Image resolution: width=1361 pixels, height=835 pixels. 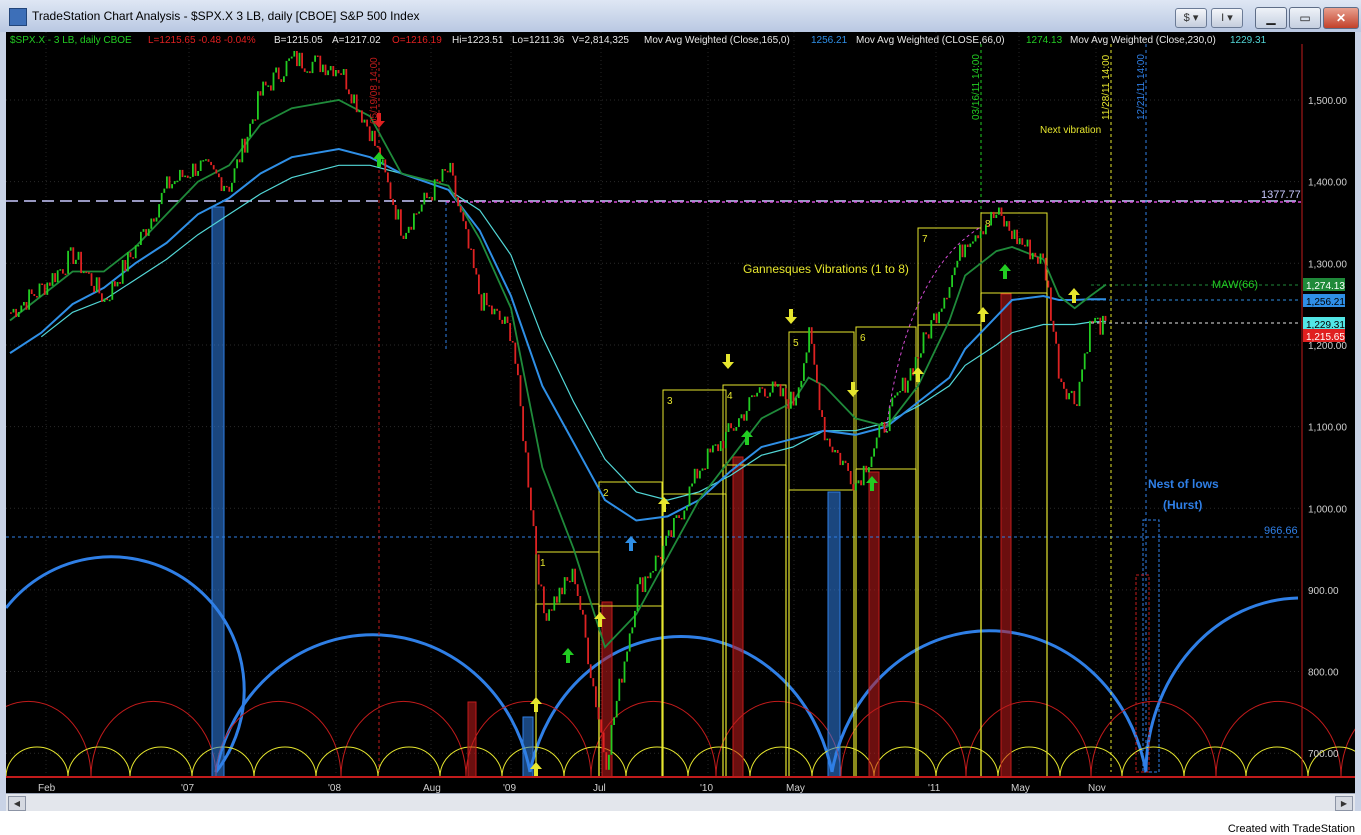 What do you see at coordinates (680, 823) in the screenshot?
I see `footer: Created with TradeStation` at bounding box center [680, 823].